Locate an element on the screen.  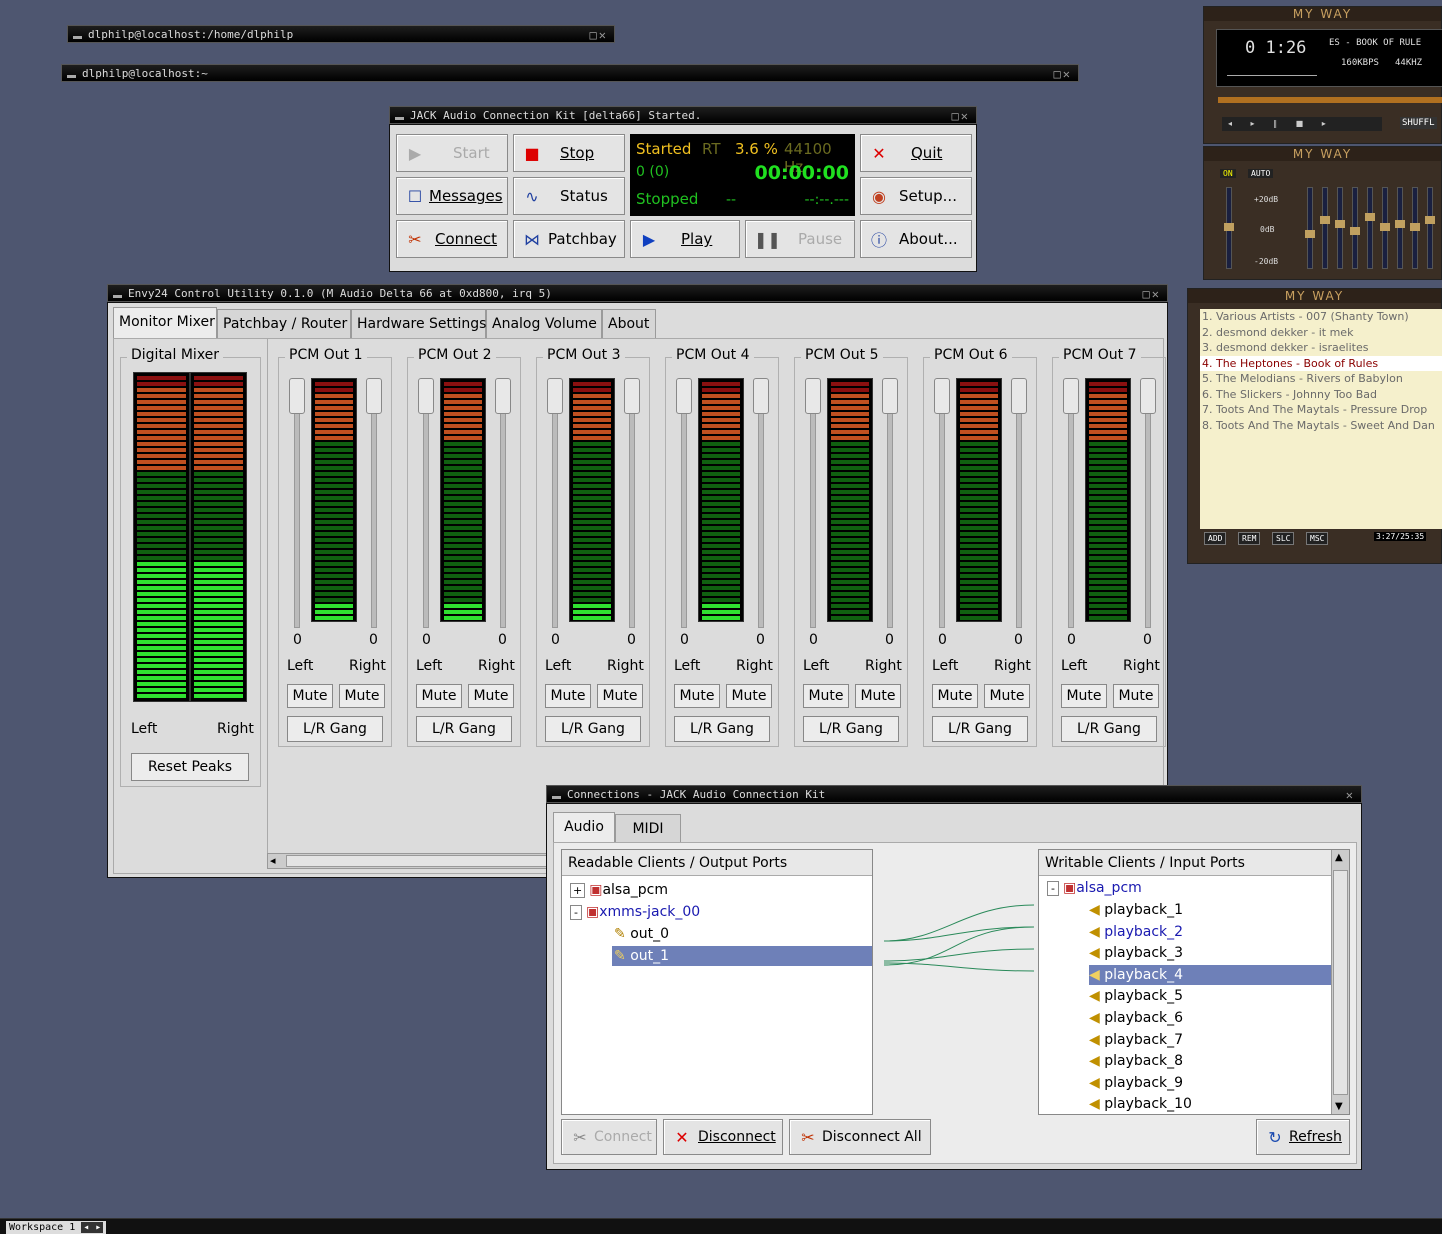
tree-item-out-1: ✎ out_1 is located at coordinates (742, 956).